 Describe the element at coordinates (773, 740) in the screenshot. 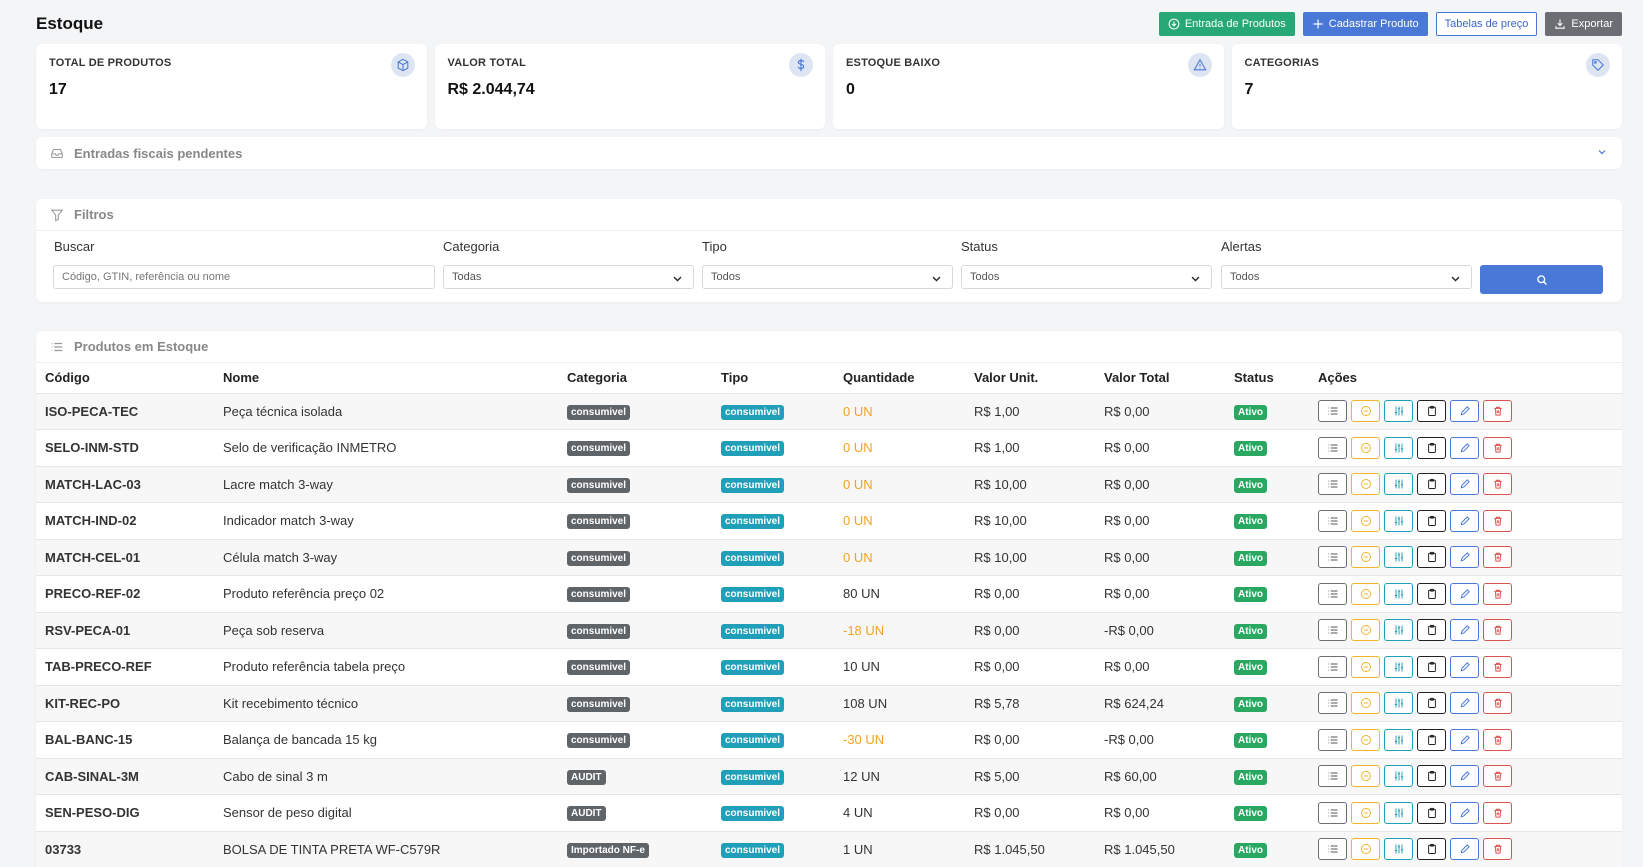

I see `product-type-cell: consumivel` at that location.